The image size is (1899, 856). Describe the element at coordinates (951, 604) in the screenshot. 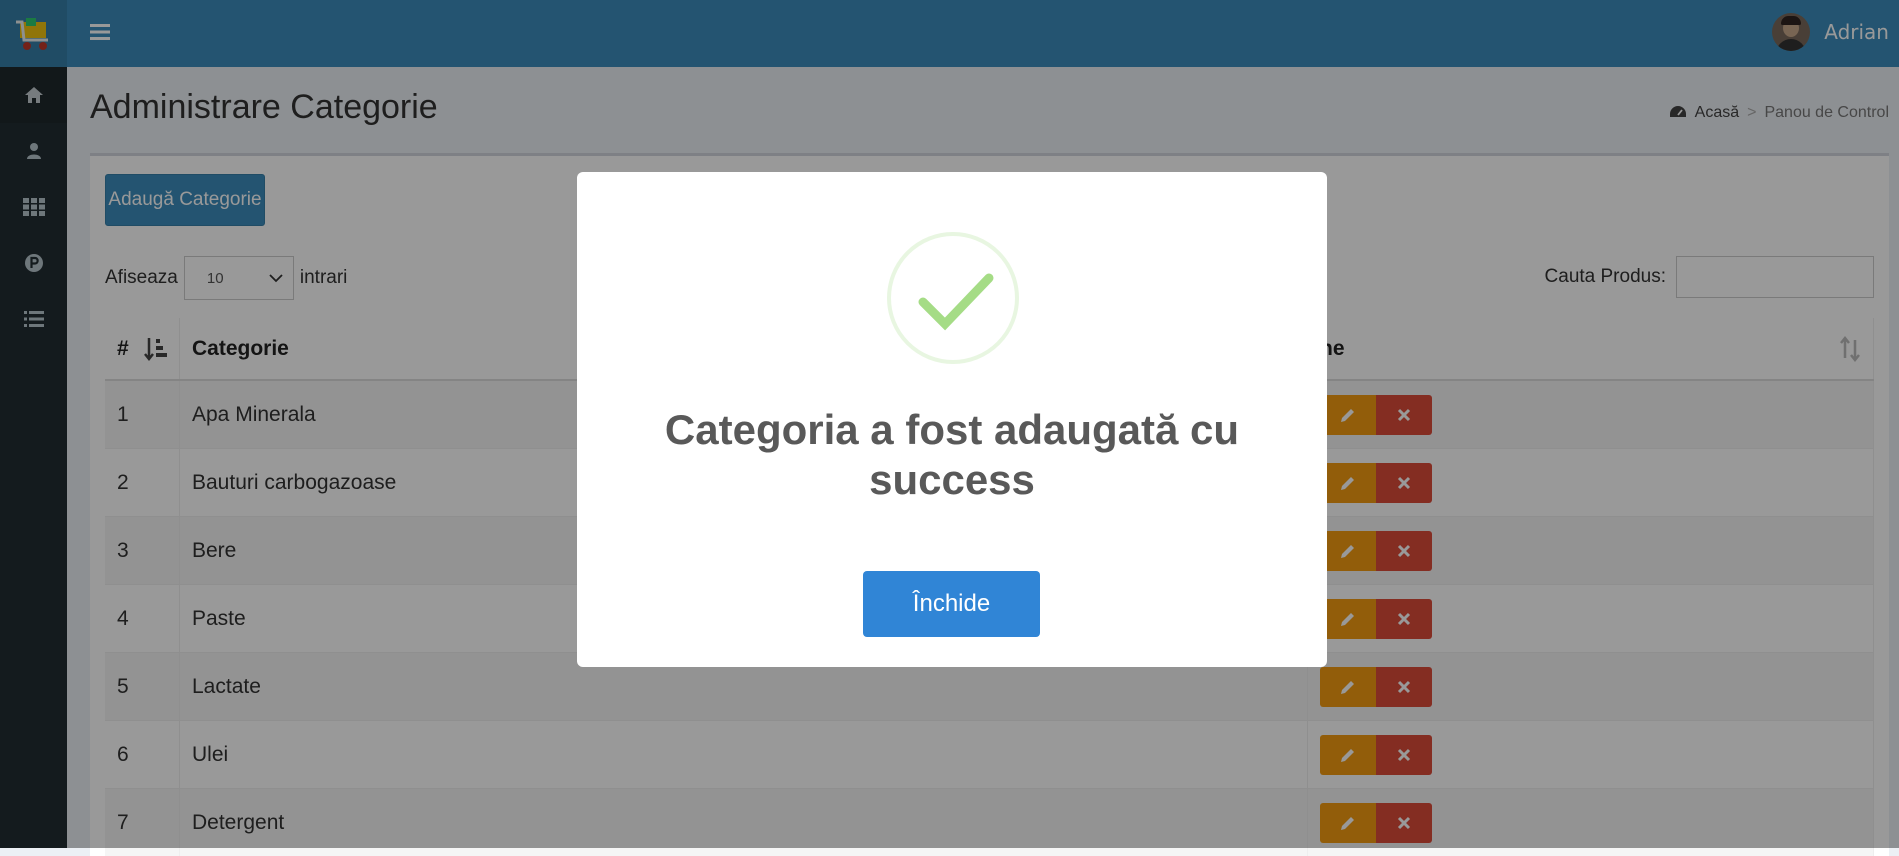

I see `close-button: Închide` at that location.